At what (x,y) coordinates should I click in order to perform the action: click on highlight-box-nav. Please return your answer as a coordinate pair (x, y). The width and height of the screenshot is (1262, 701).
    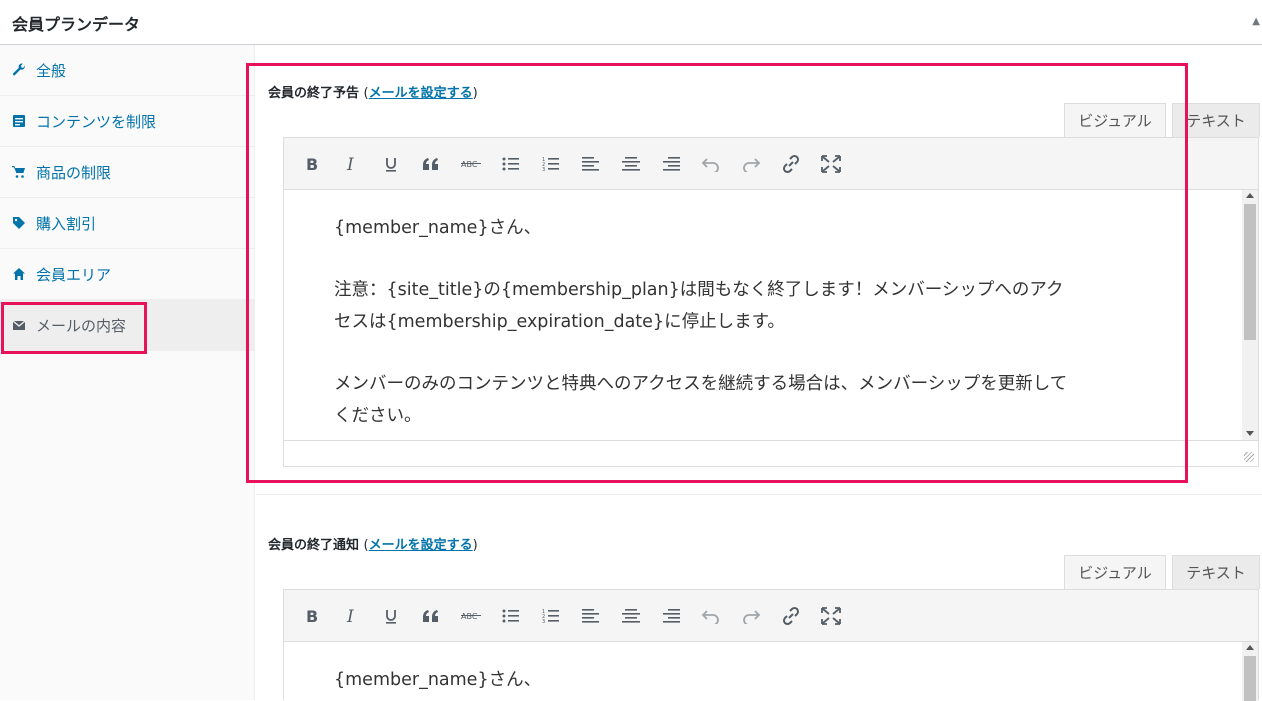
    Looking at the image, I should click on (74, 328).